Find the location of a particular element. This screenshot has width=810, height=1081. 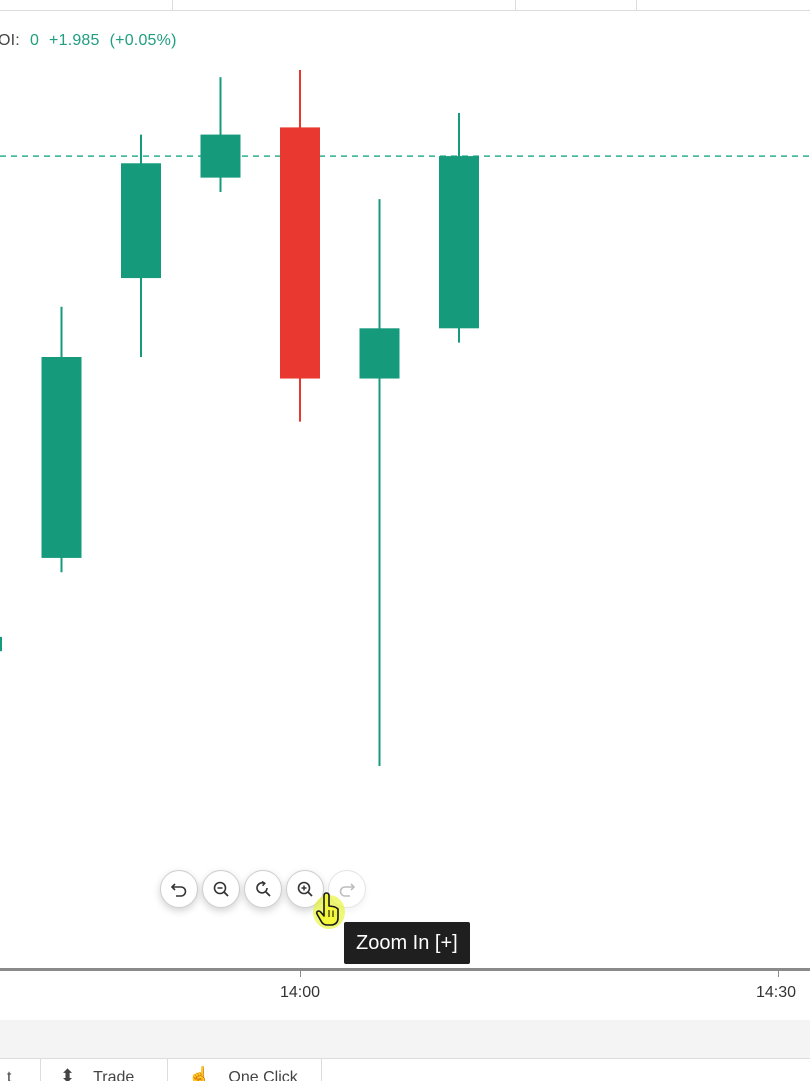

tab-one-click: ☝ One Click is located at coordinates (246, 1070).